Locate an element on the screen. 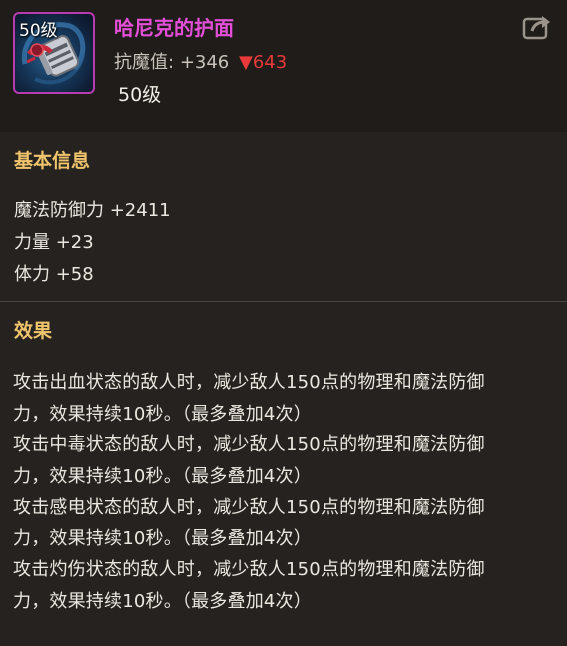 The height and width of the screenshot is (646, 567). effect-line: 攻击出血状态的敌人时，减少敌人150点的物理和魔法防御 is located at coordinates (249, 382).